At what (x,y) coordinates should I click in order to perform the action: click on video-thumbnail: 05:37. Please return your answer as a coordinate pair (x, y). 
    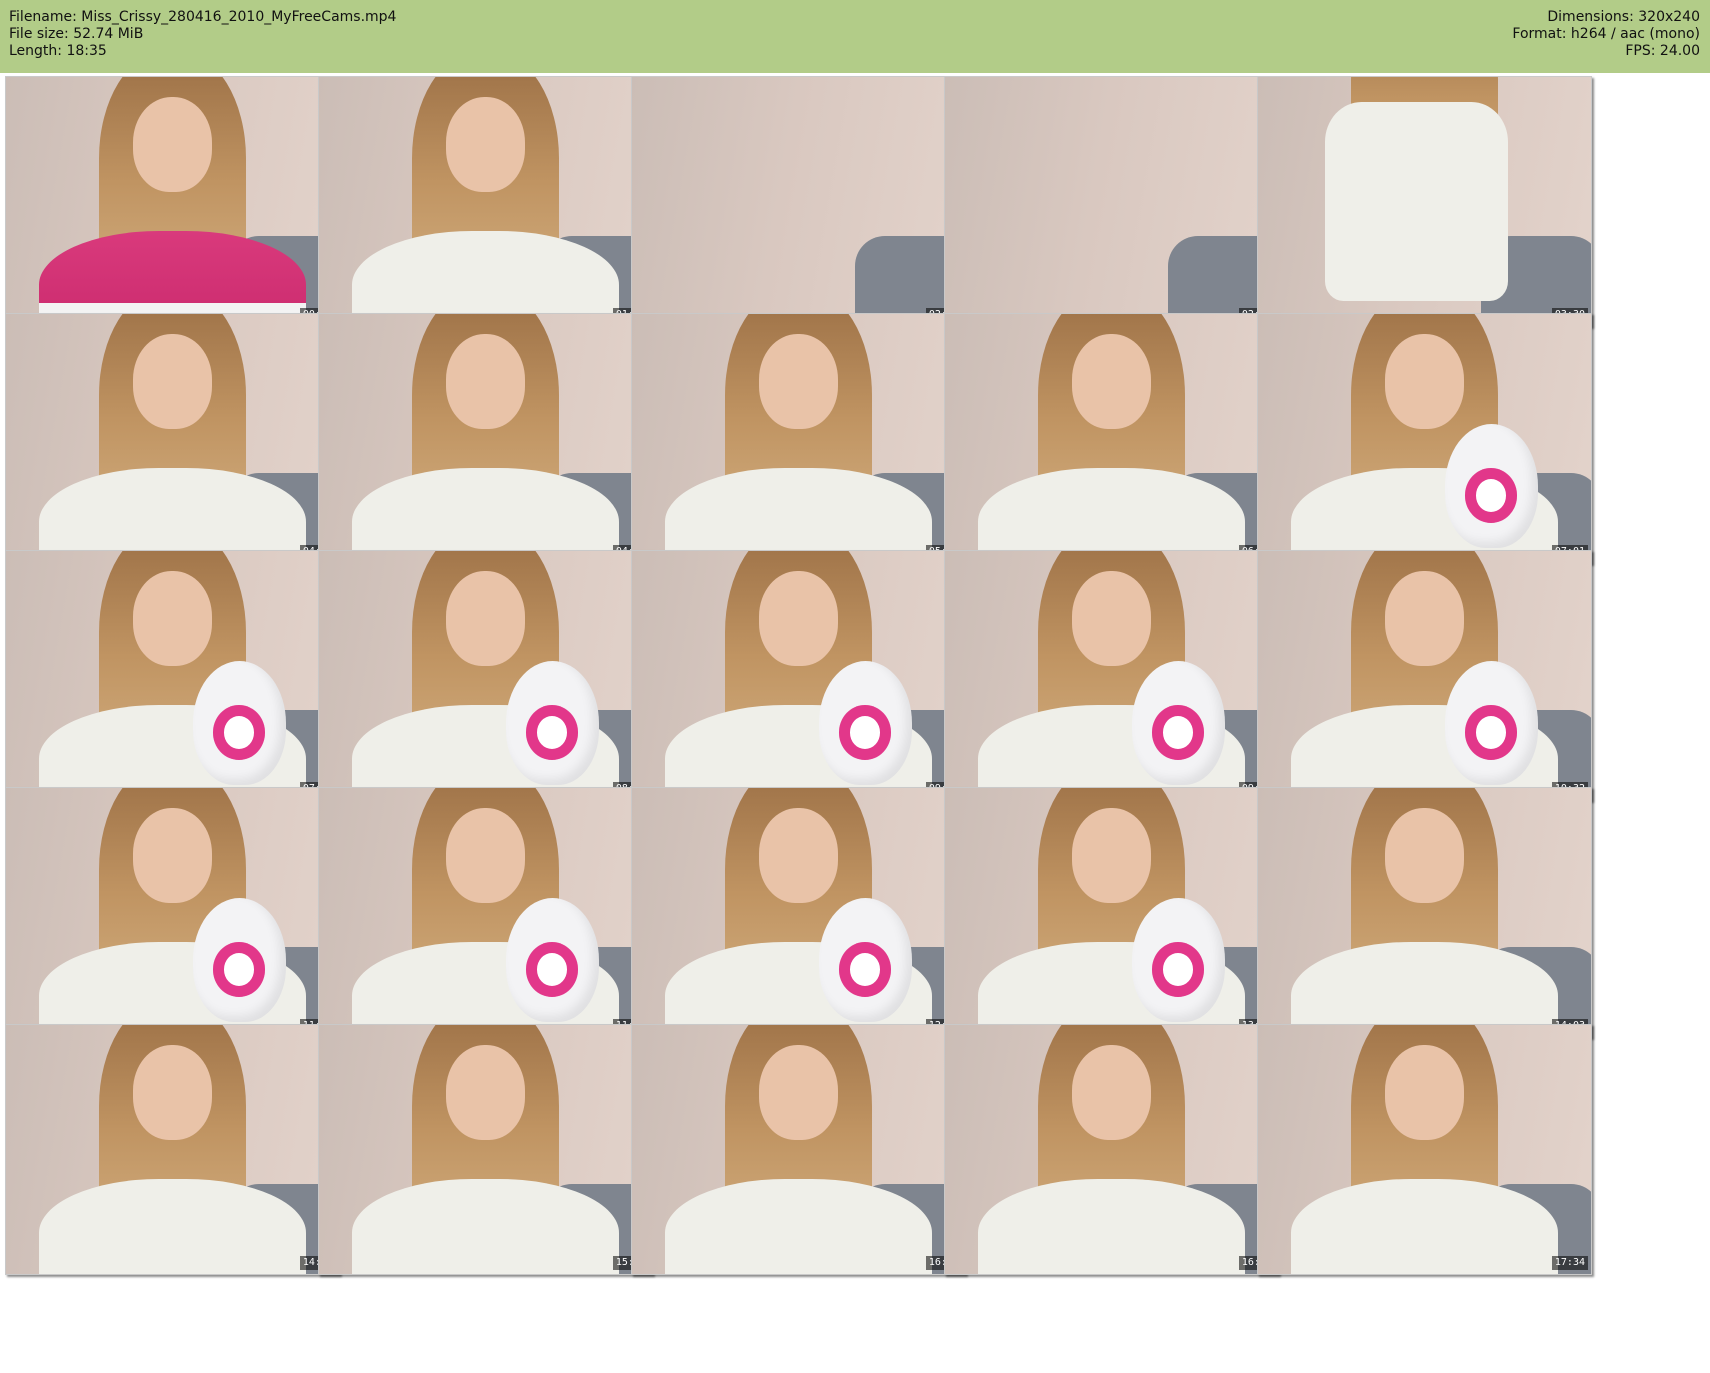
    Looking at the image, I should click on (798, 438).